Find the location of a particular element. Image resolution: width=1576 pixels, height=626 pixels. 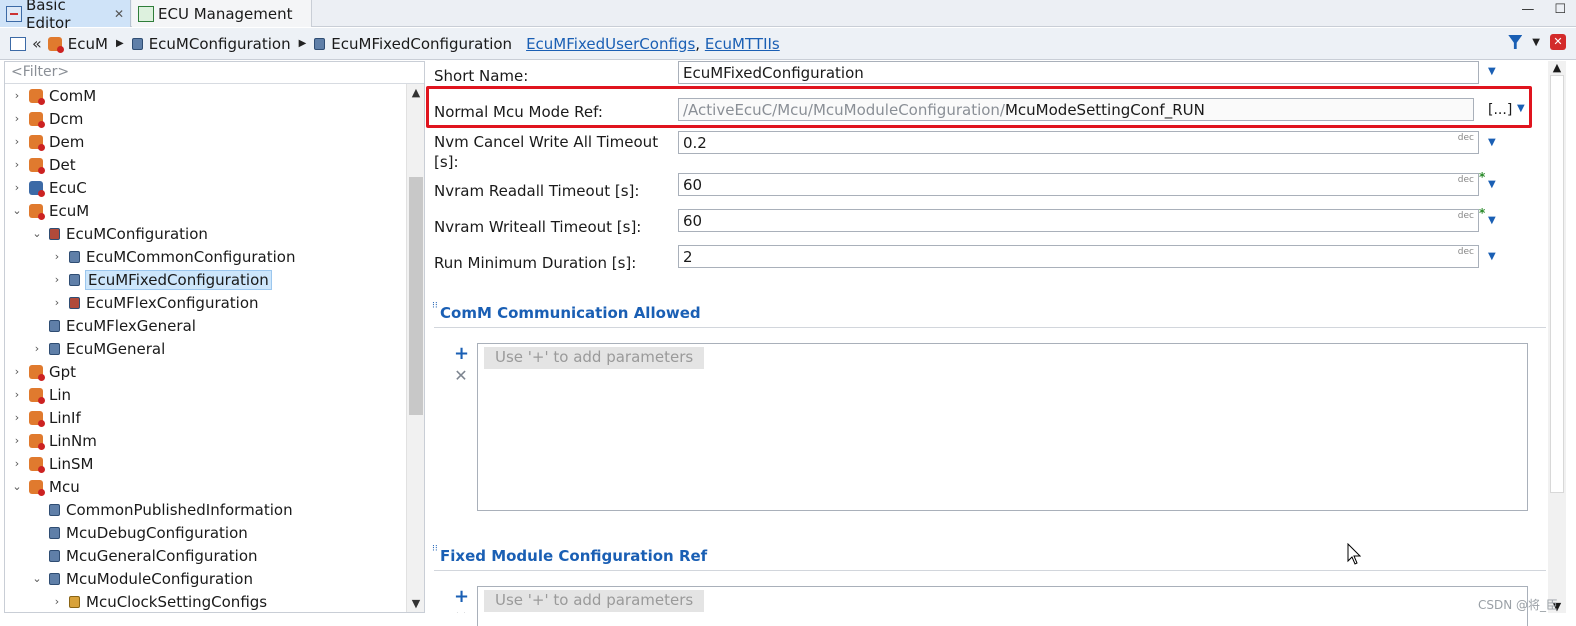

run-minimum-duration-menu-chevron-down-icon: ▼ is located at coordinates (1492, 256).